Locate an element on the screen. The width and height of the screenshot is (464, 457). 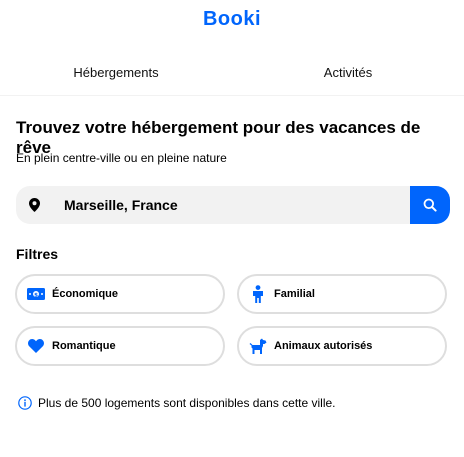
info-icon is located at coordinates (25, 403).